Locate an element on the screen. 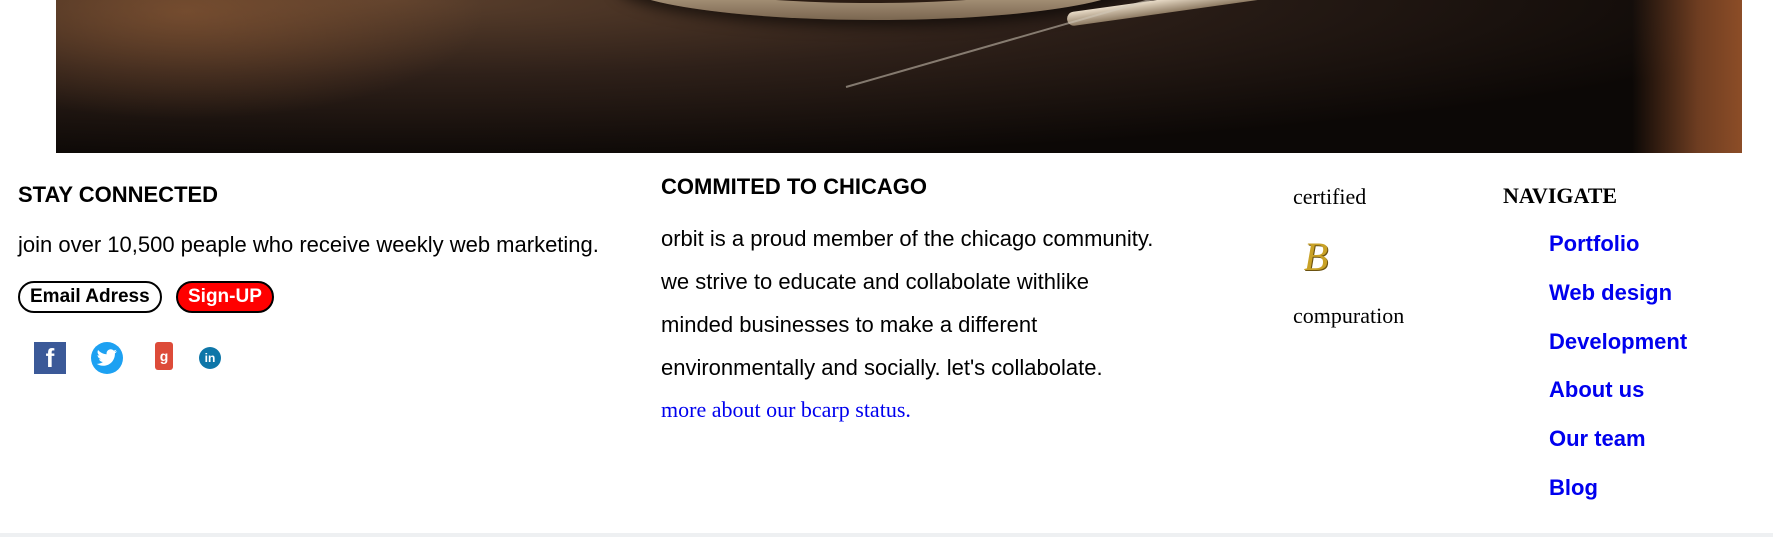 The height and width of the screenshot is (537, 1773). hero-plate is located at coordinates (876, 10).